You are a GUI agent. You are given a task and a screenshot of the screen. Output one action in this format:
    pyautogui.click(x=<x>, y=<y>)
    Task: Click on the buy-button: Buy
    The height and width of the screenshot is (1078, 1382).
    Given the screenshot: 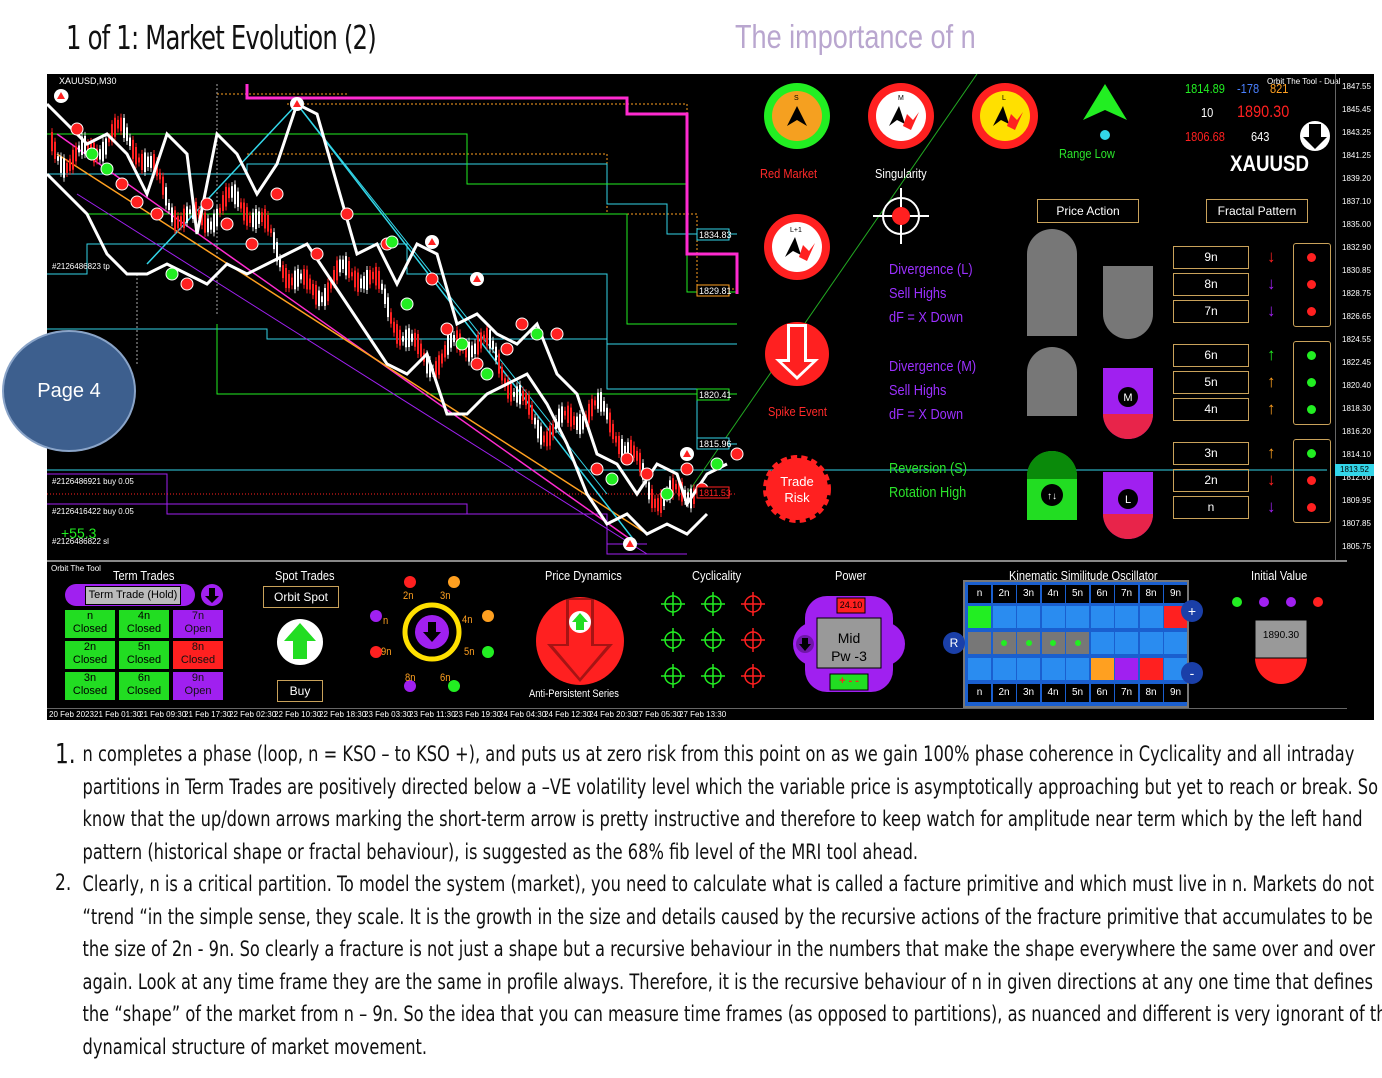 What is the action you would take?
    pyautogui.click(x=300, y=691)
    